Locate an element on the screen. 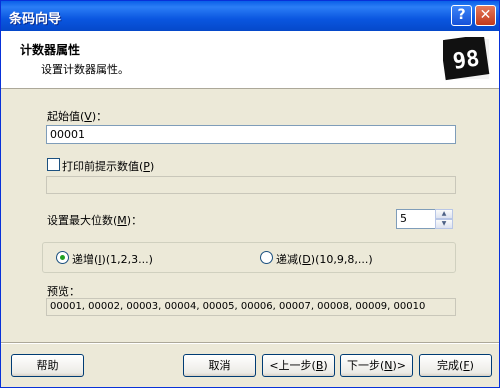 Image resolution: width=500 pixels, height=388 pixels. decrement-label: 递减(D)(10,9,8,...) is located at coordinates (324, 259).